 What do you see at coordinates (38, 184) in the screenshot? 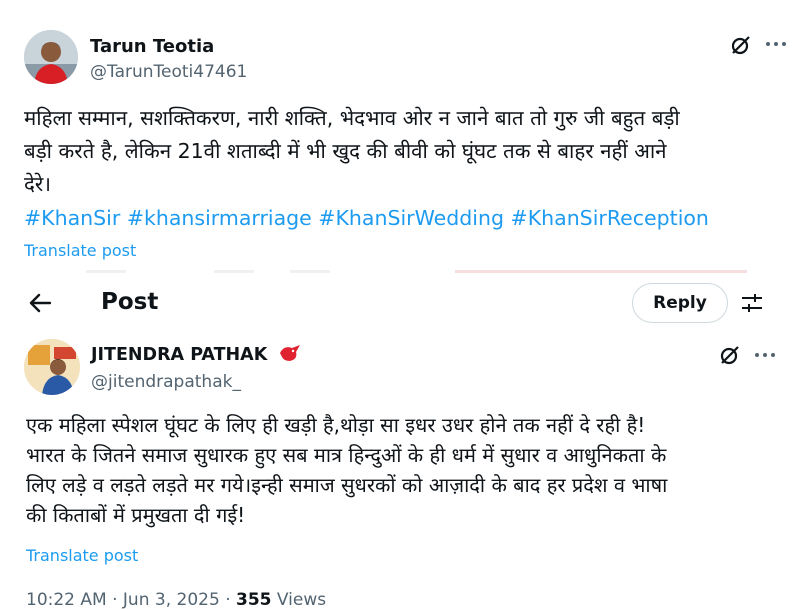
I see `tweet-text-line: देरे।` at bounding box center [38, 184].